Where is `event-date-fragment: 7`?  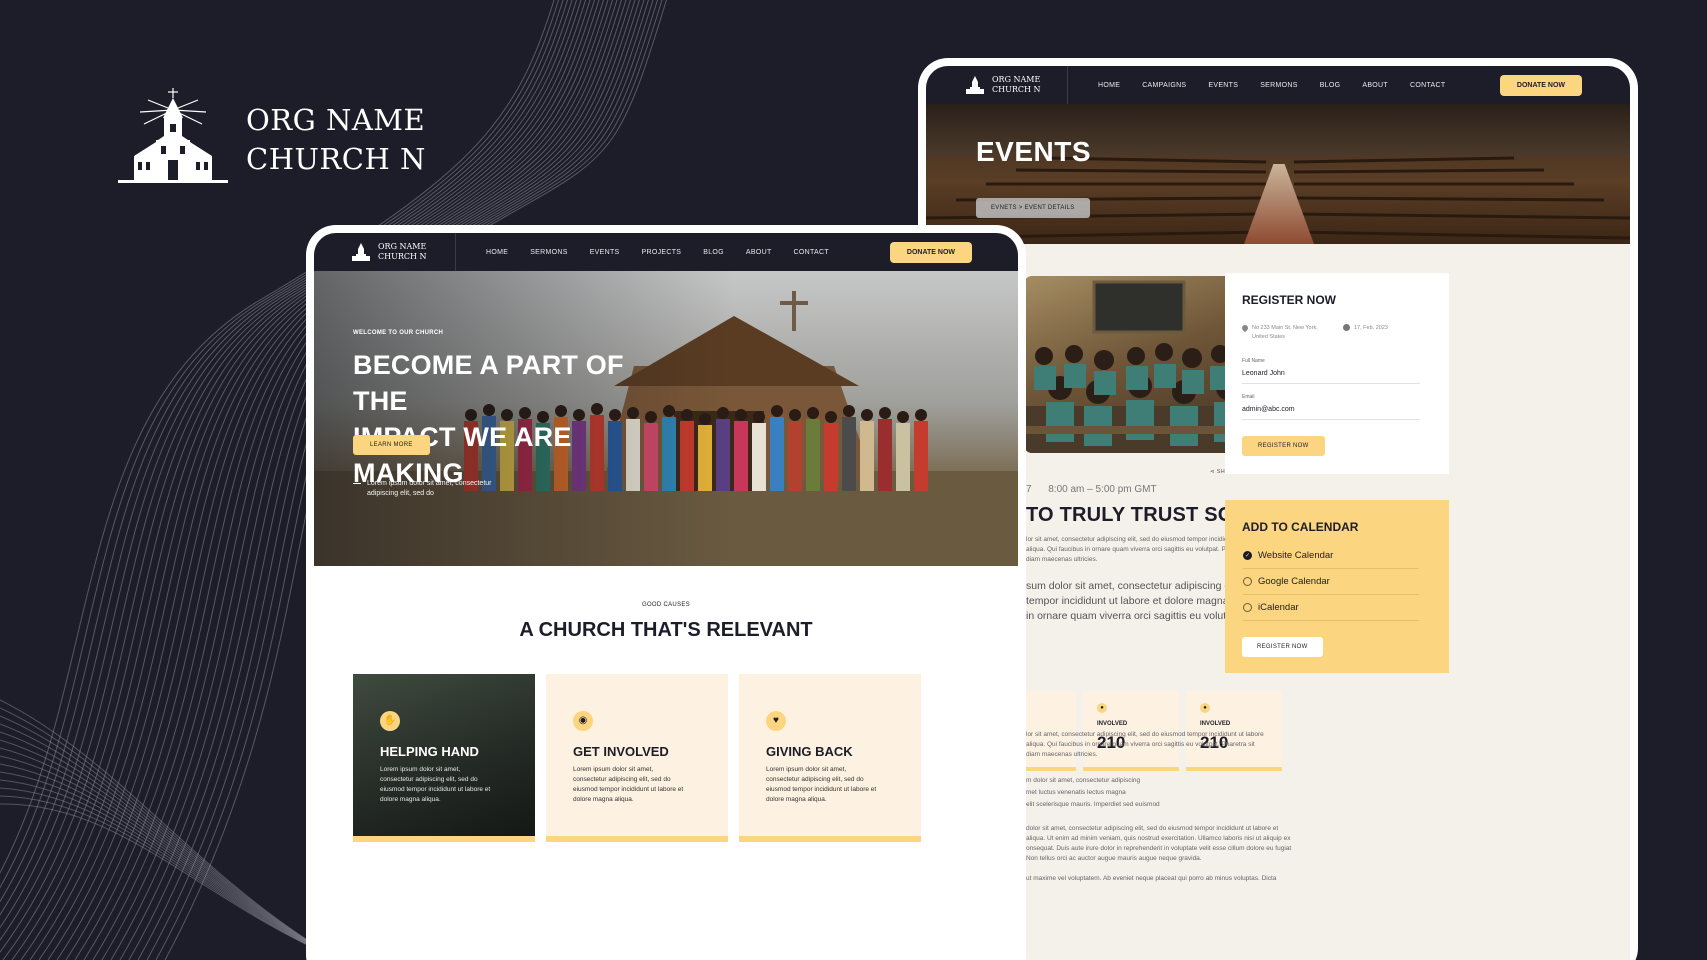 event-date-fragment: 7 is located at coordinates (1029, 489).